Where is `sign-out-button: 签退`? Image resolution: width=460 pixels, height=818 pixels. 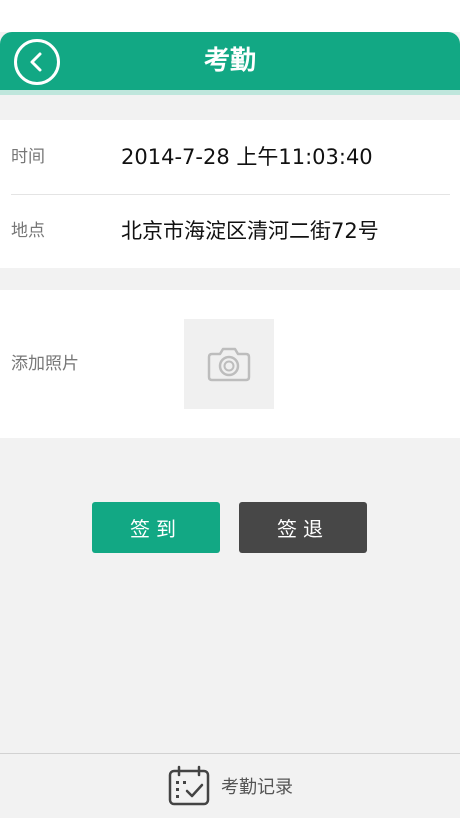
sign-out-button: 签退 is located at coordinates (303, 527).